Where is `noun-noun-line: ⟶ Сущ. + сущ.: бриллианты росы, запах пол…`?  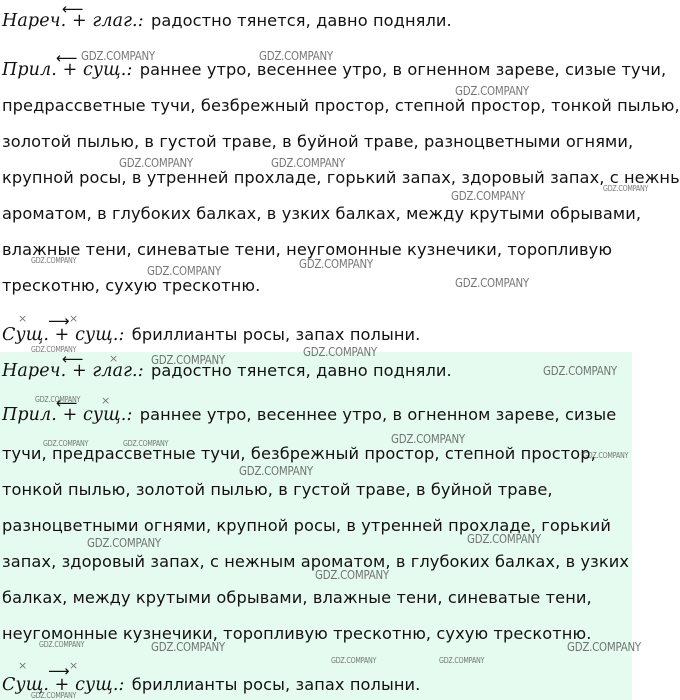
noun-noun-line: ⟶ Сущ. + сущ.: бриллианты росы, запах пол… is located at coordinates (211, 329).